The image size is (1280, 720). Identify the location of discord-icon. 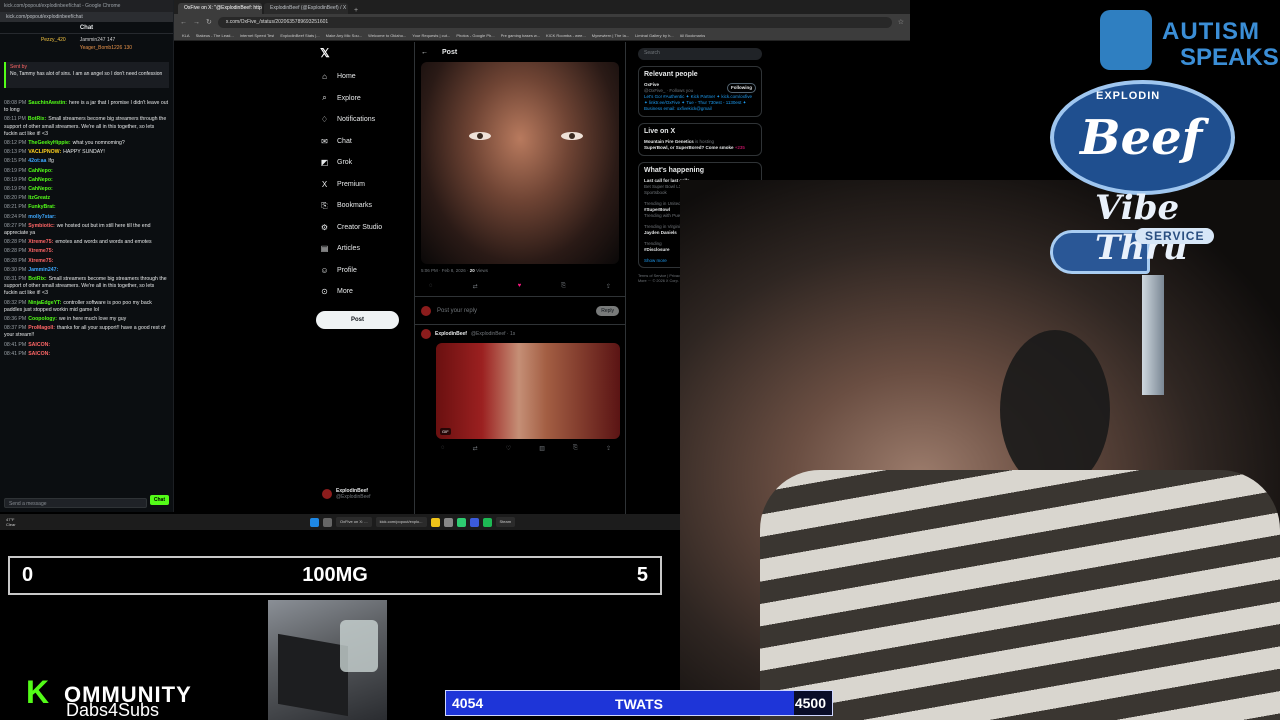
(474, 522).